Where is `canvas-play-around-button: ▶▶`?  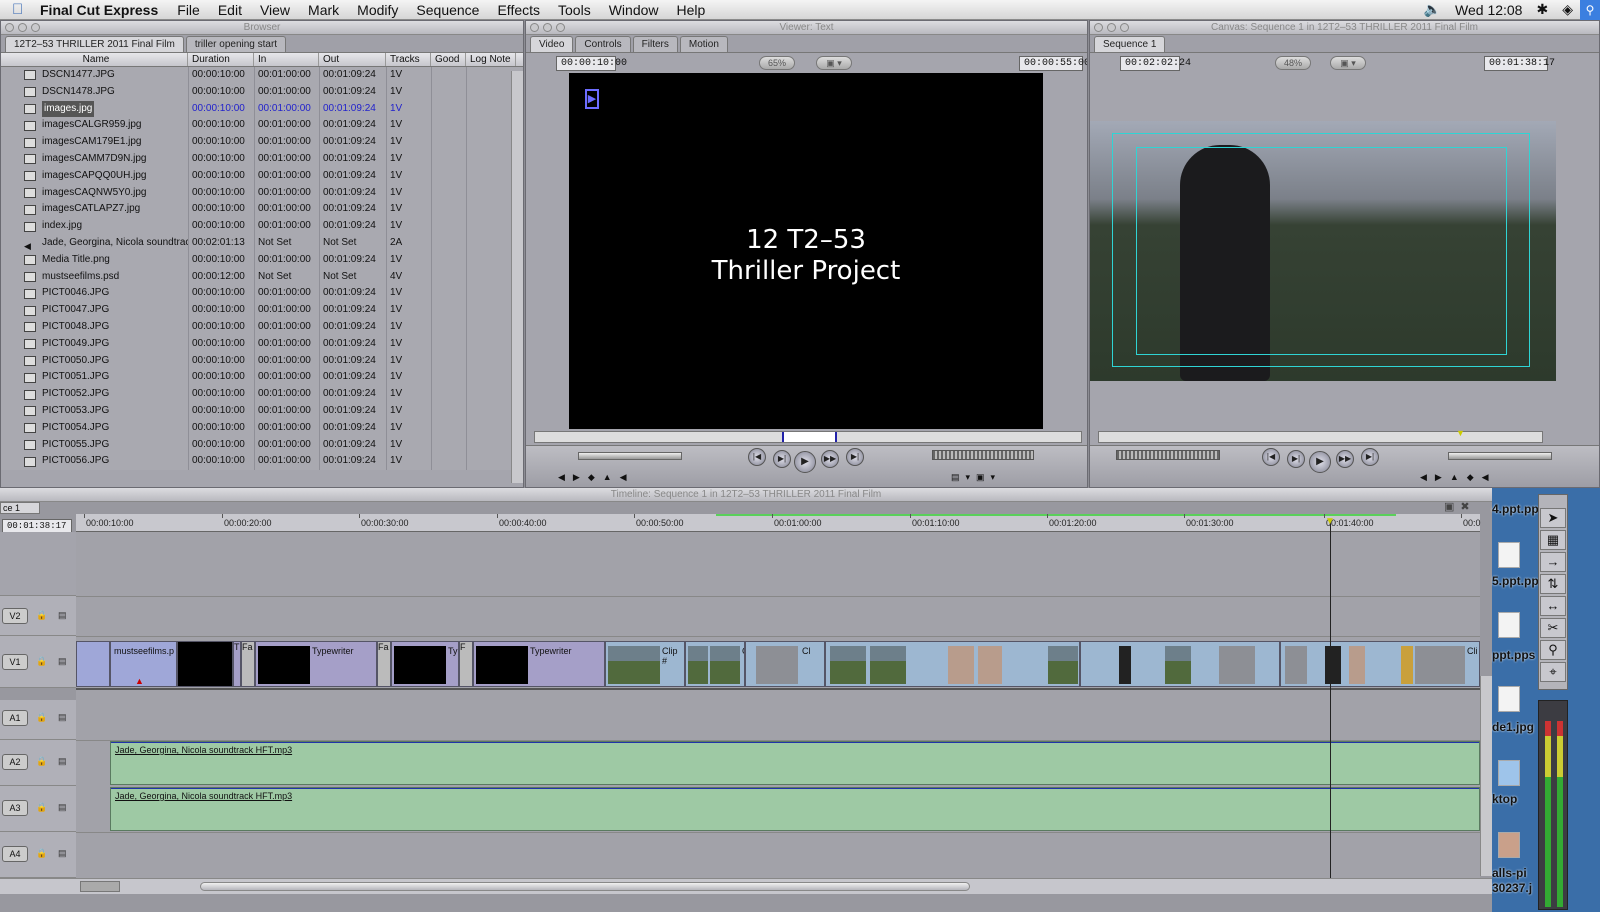
canvas-play-around-button: ▶▶ is located at coordinates (1345, 459).